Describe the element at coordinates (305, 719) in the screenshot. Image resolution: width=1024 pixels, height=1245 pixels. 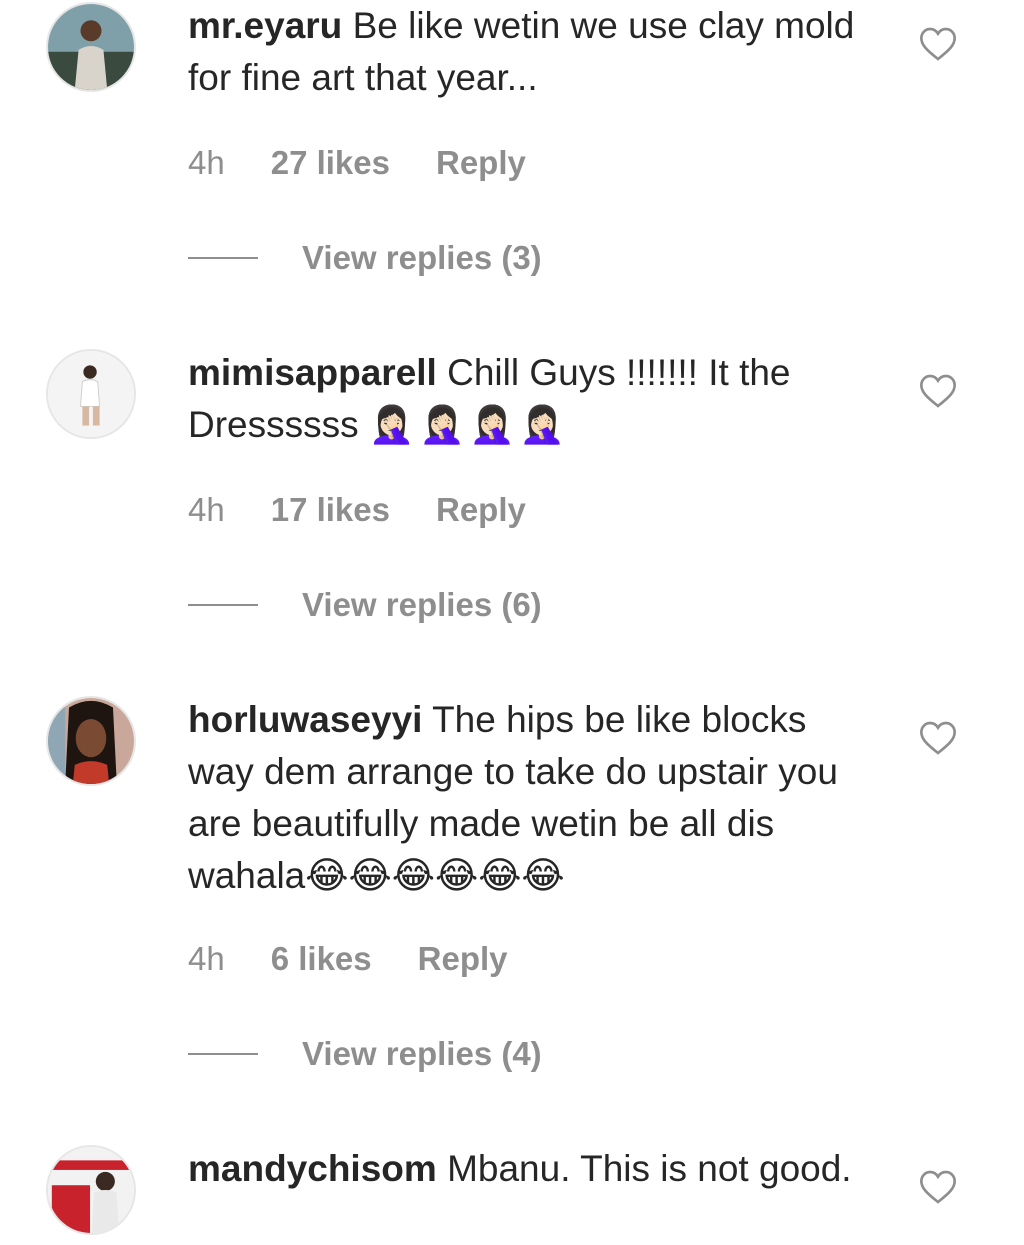
I see `comment-username: horluwaseyyi` at that location.